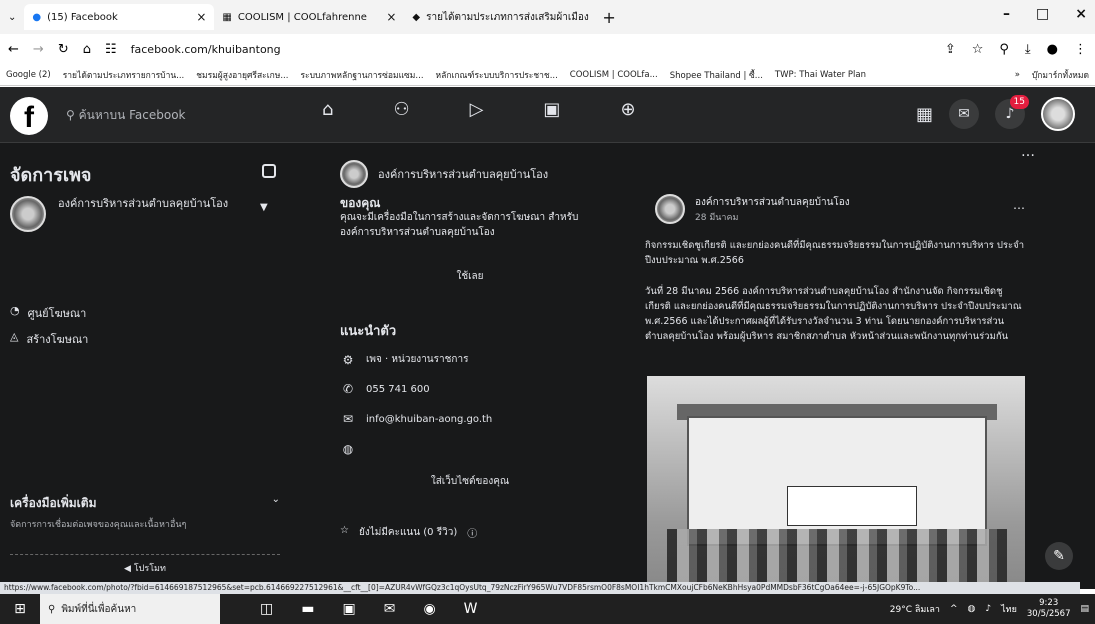 The width and height of the screenshot is (1095, 624). What do you see at coordinates (1049, 609) in the screenshot?
I see `clock: 9:23 30/5/2567` at bounding box center [1049, 609].